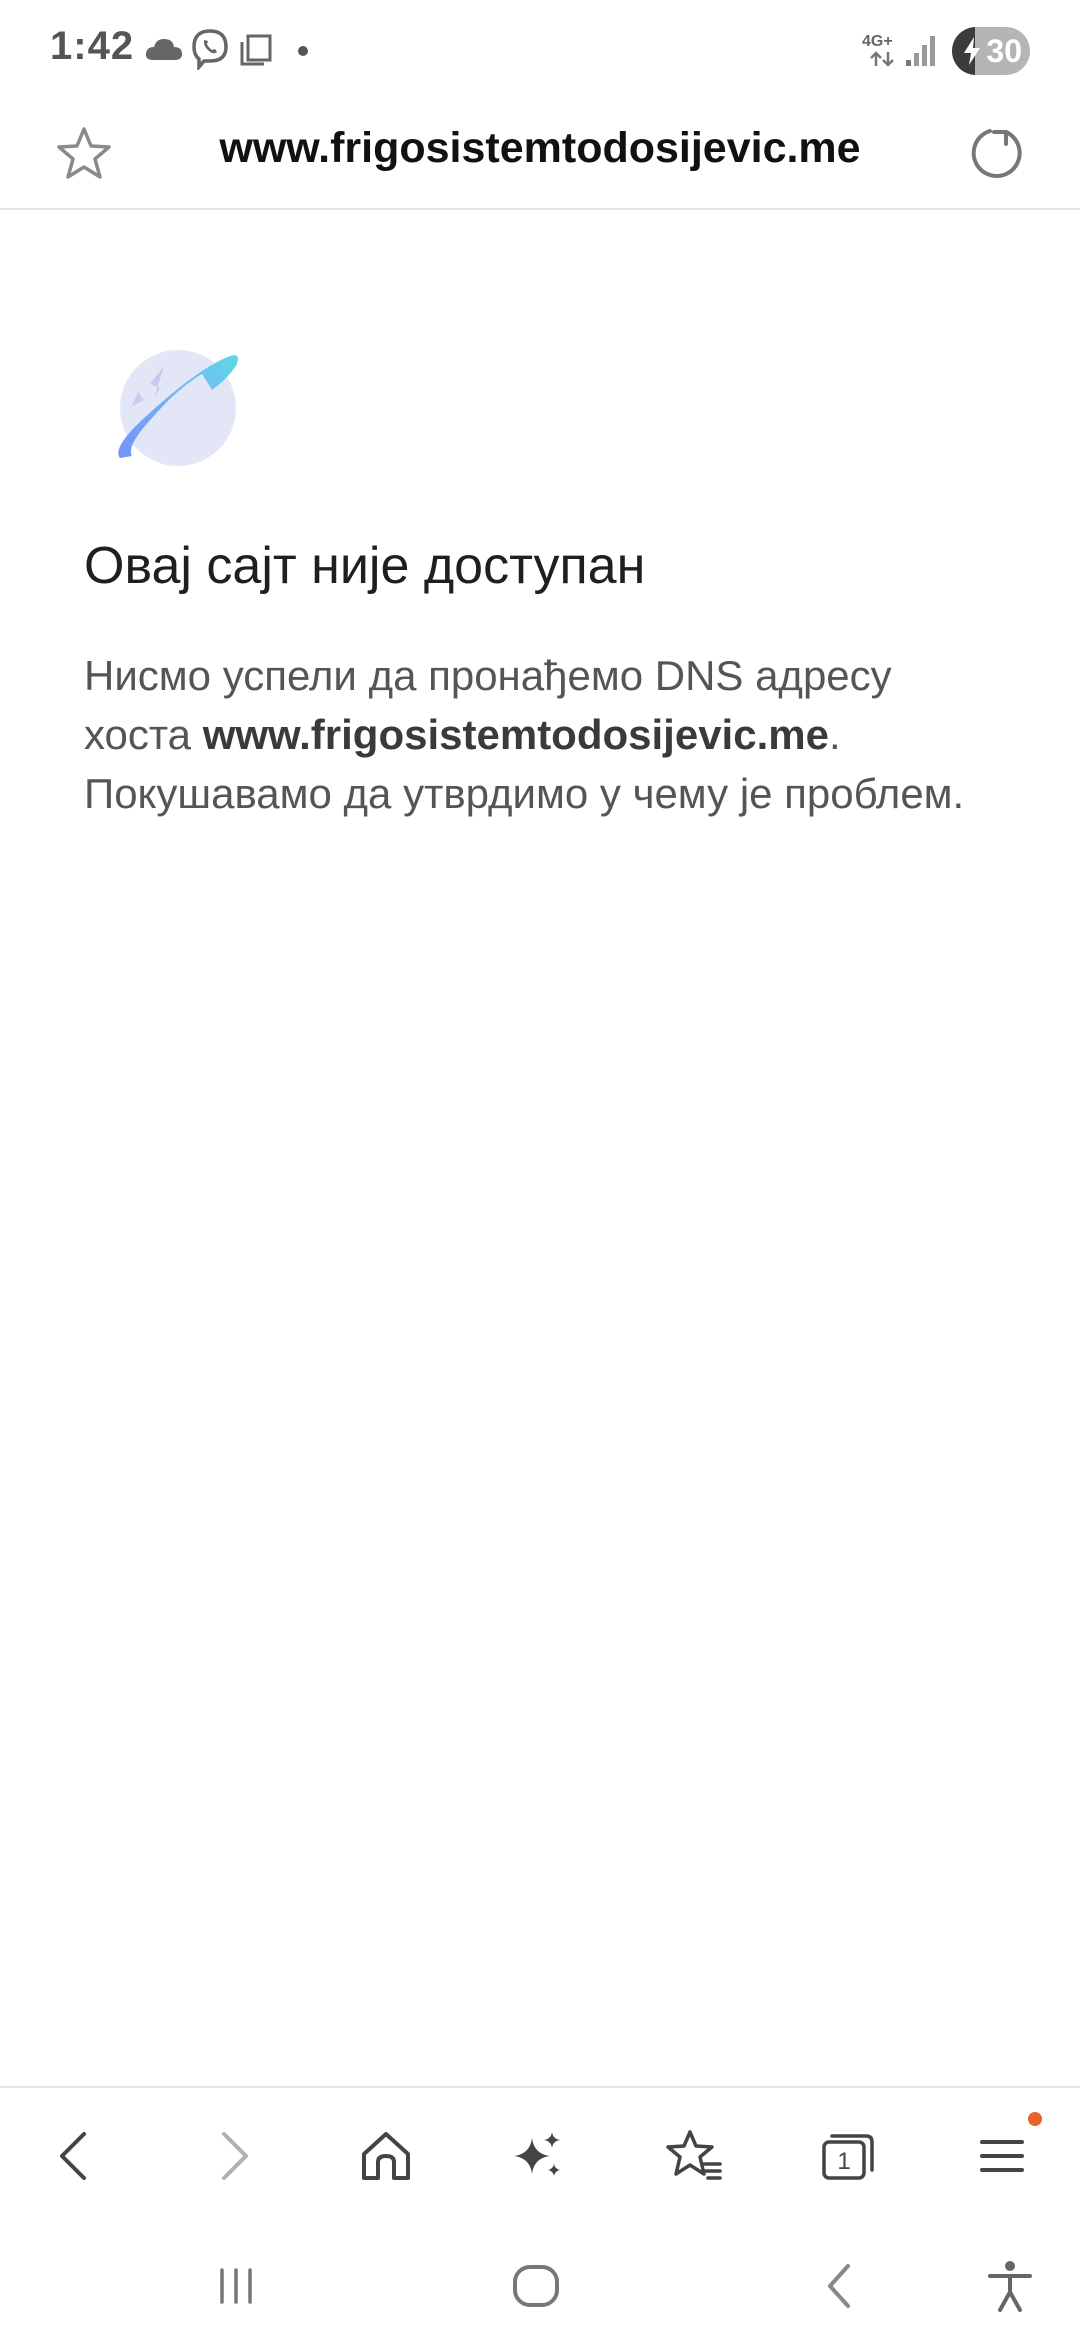 This screenshot has height=2340, width=1080. Describe the element at coordinates (540, 50) in the screenshot. I see `status-bar: 1:42 4G+ 30` at that location.